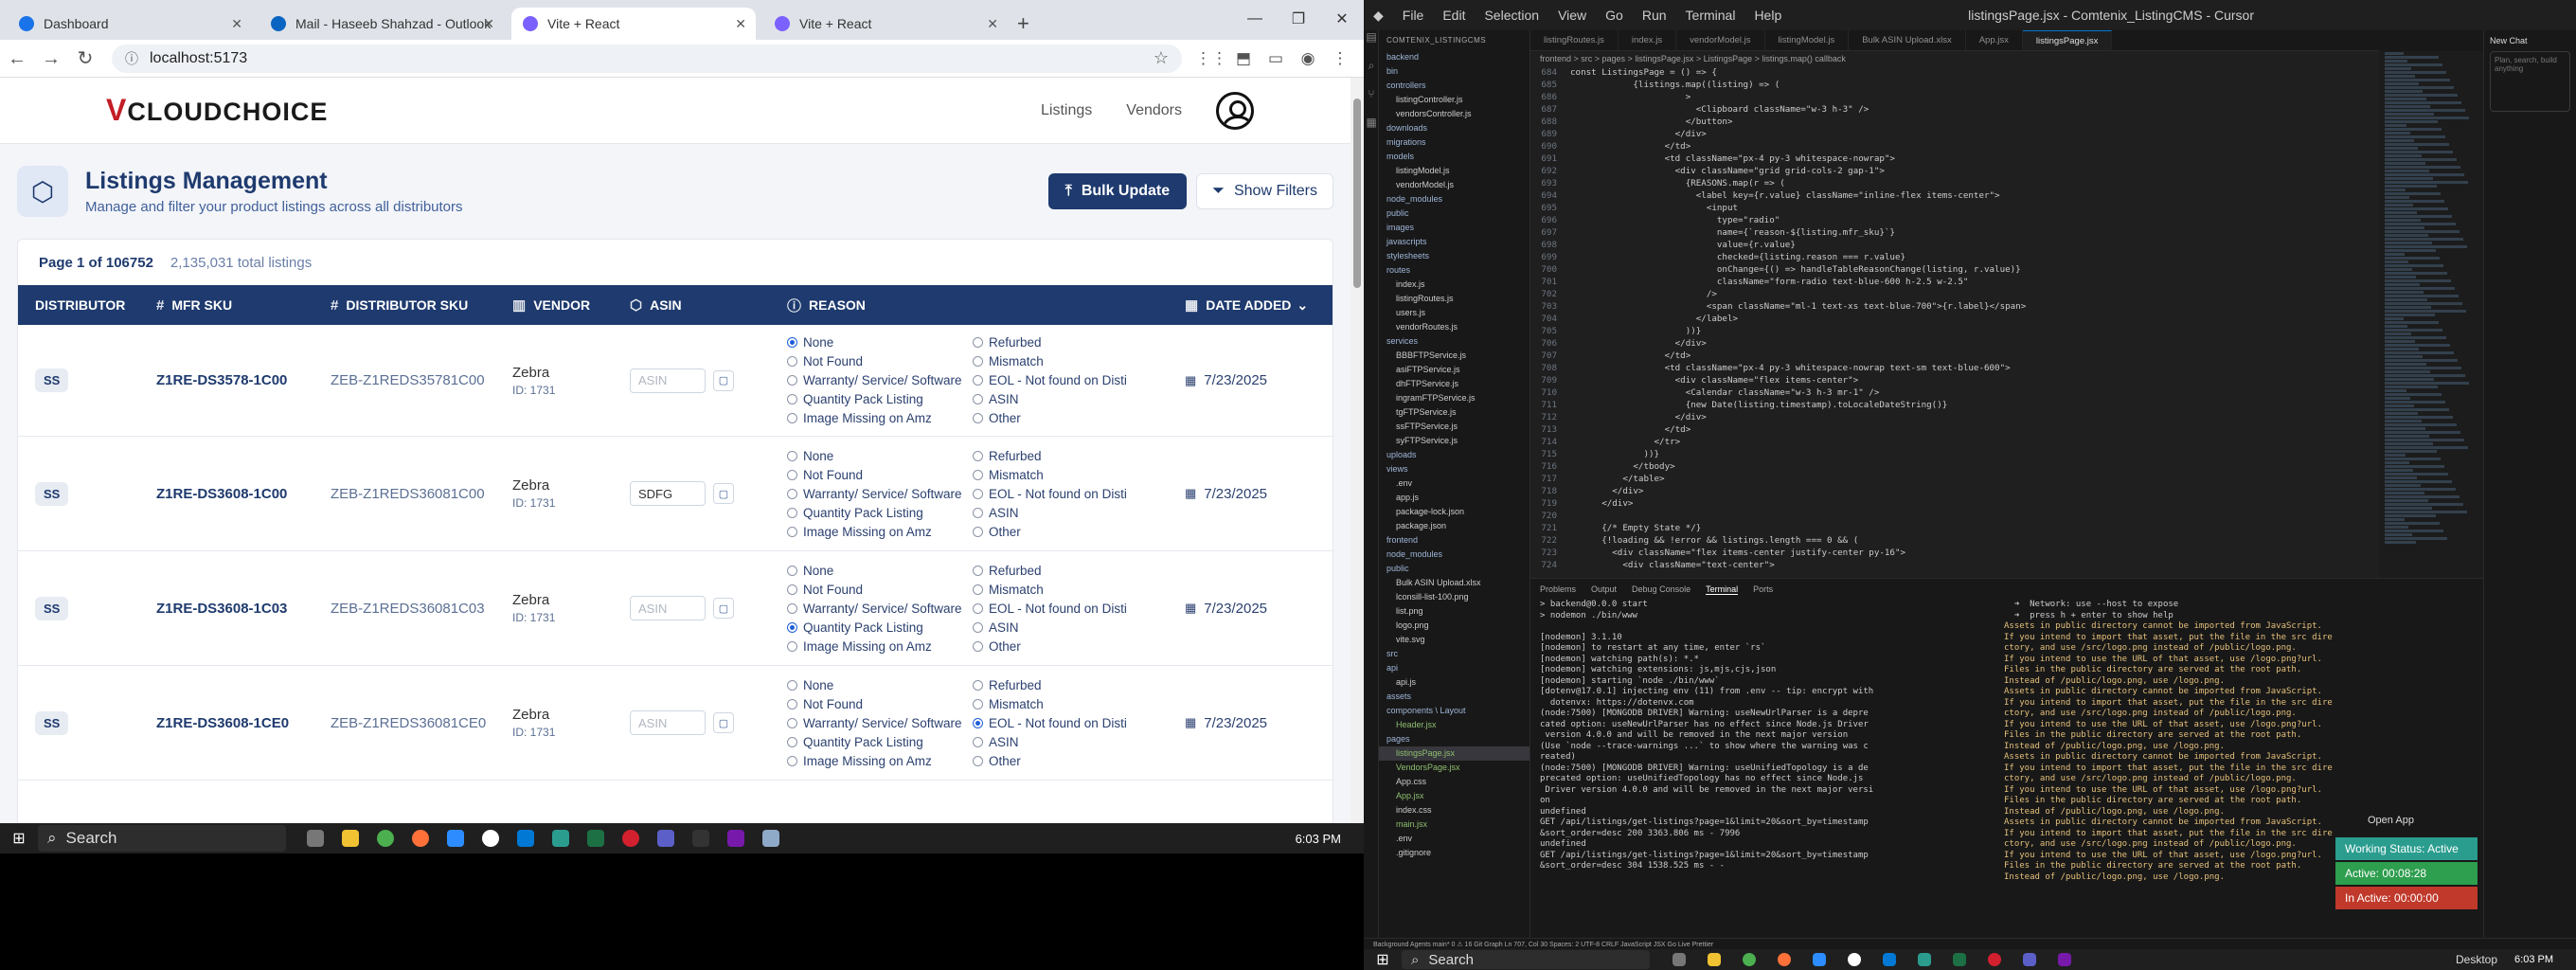 This screenshot has height=970, width=2576. I want to click on browser-tab-mail: Mail - Haseeb Shahzad - Outlook ✕, so click(381, 24).